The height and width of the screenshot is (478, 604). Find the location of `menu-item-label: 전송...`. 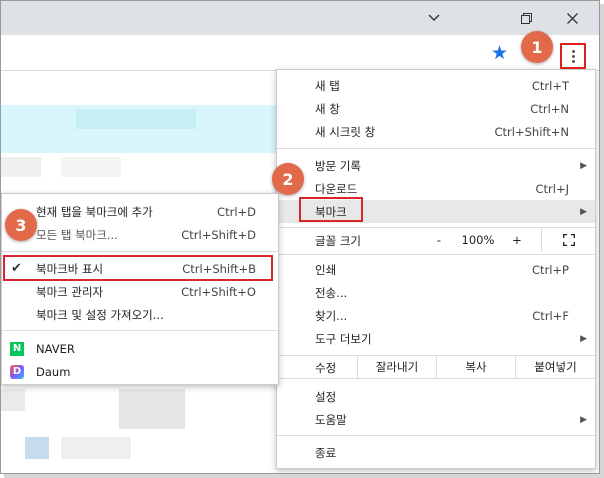

menu-item-label: 전송... is located at coordinates (331, 292).